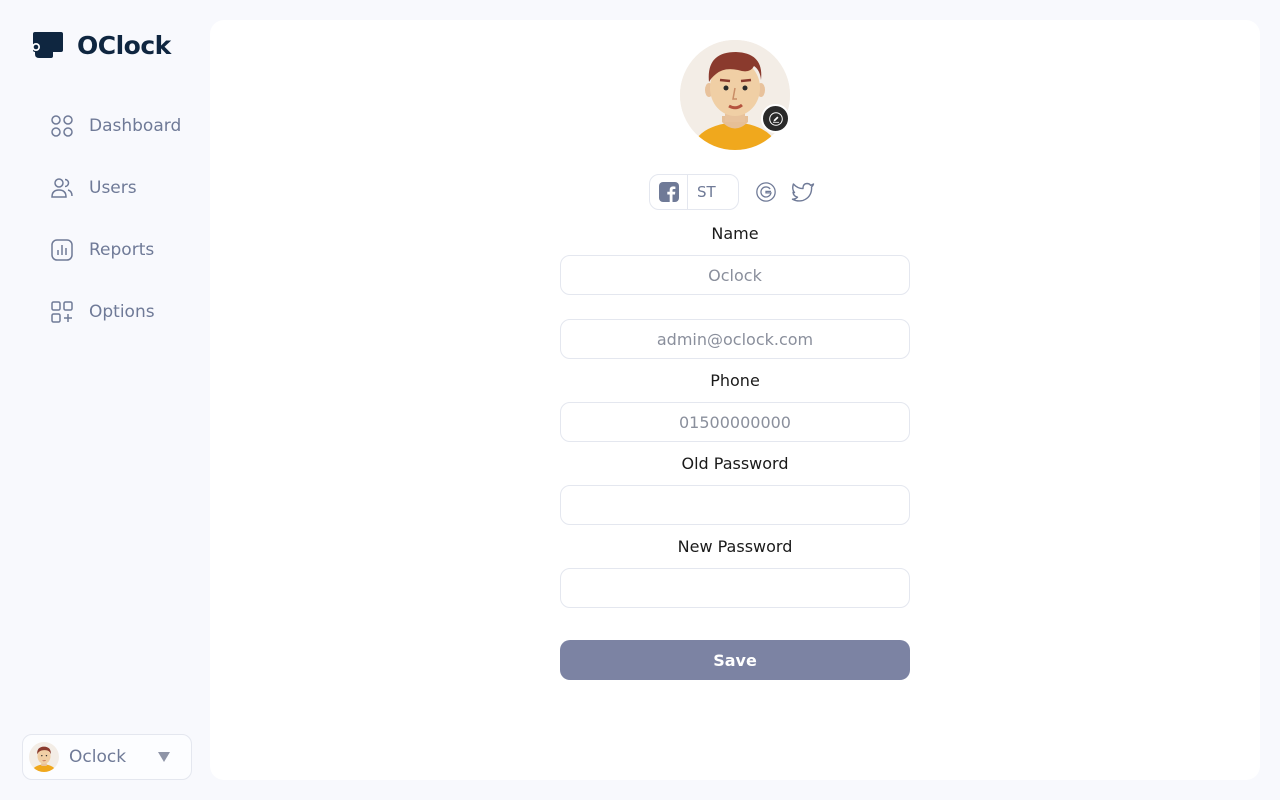 The height and width of the screenshot is (800, 1280). Describe the element at coordinates (62, 312) in the screenshot. I see `options-icon` at that location.